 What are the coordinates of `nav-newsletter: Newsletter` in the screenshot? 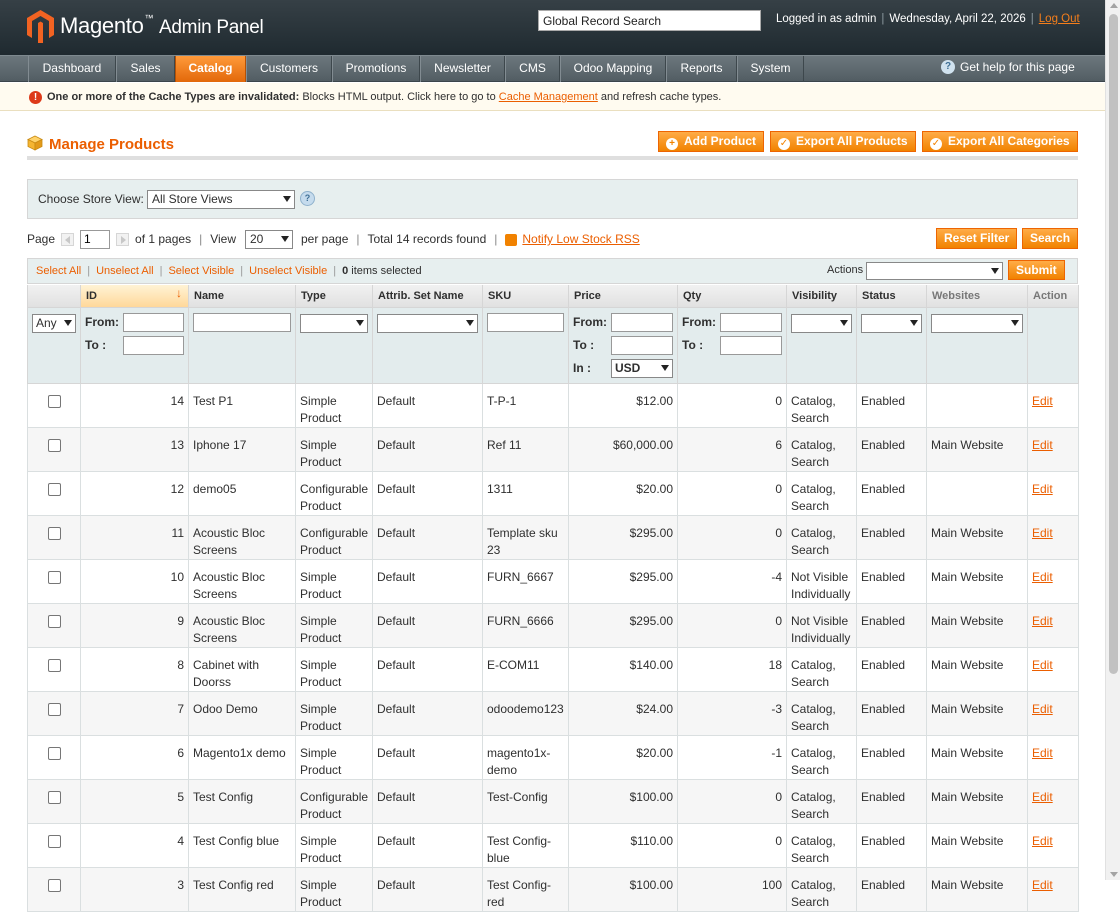 It's located at (462, 69).